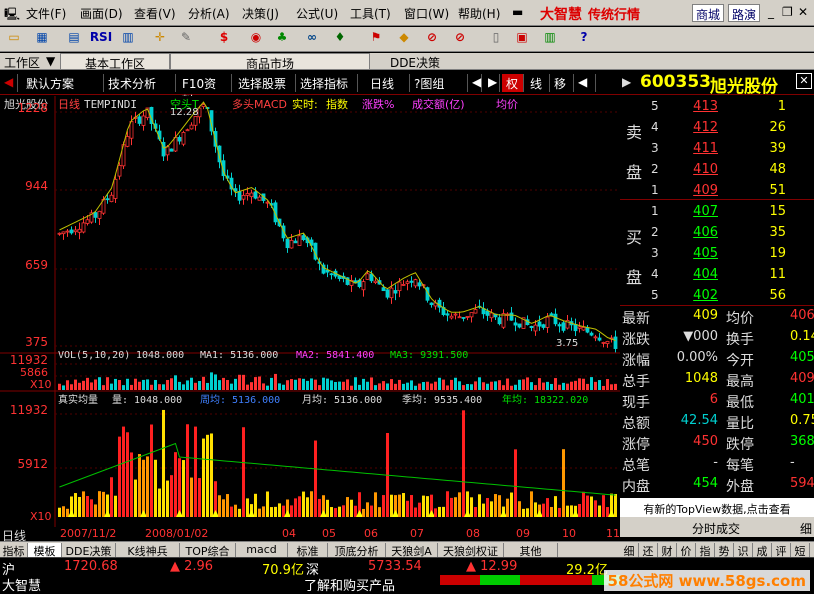  What do you see at coordinates (648, 550) in the screenshot?
I see `right-tab: 还` at bounding box center [648, 550].